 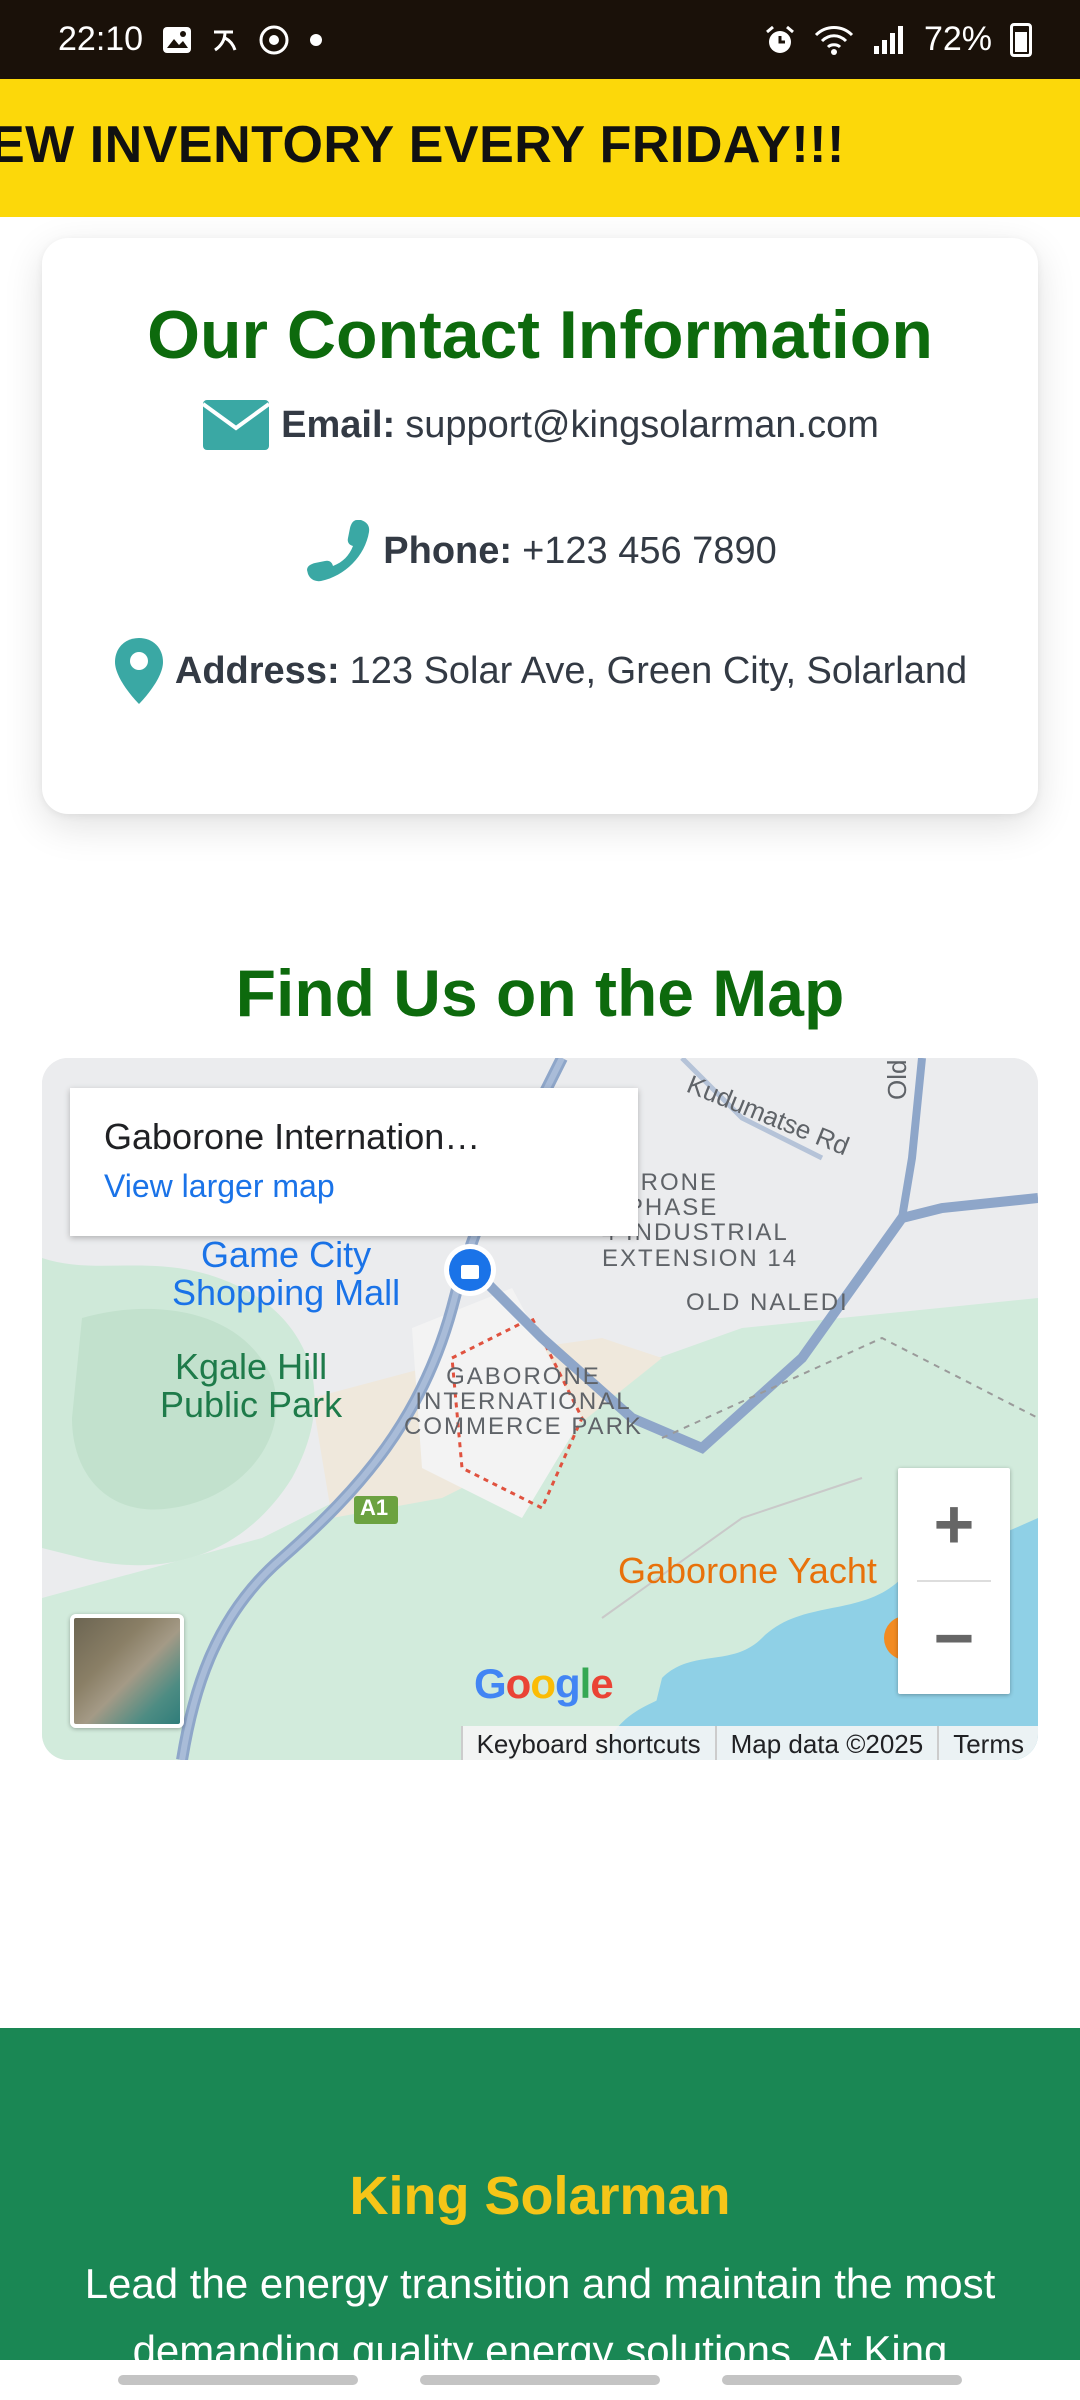 I want to click on map-label-line: Public Park, so click(x=251, y=1404).